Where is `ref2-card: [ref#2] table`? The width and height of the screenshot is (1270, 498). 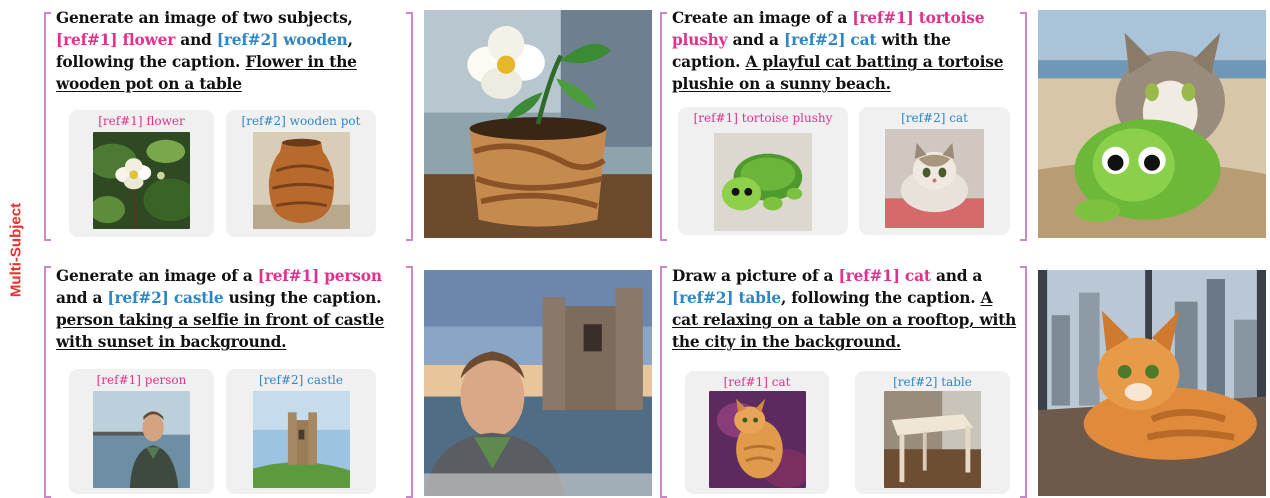 ref2-card: [ref#2] table is located at coordinates (932, 432).